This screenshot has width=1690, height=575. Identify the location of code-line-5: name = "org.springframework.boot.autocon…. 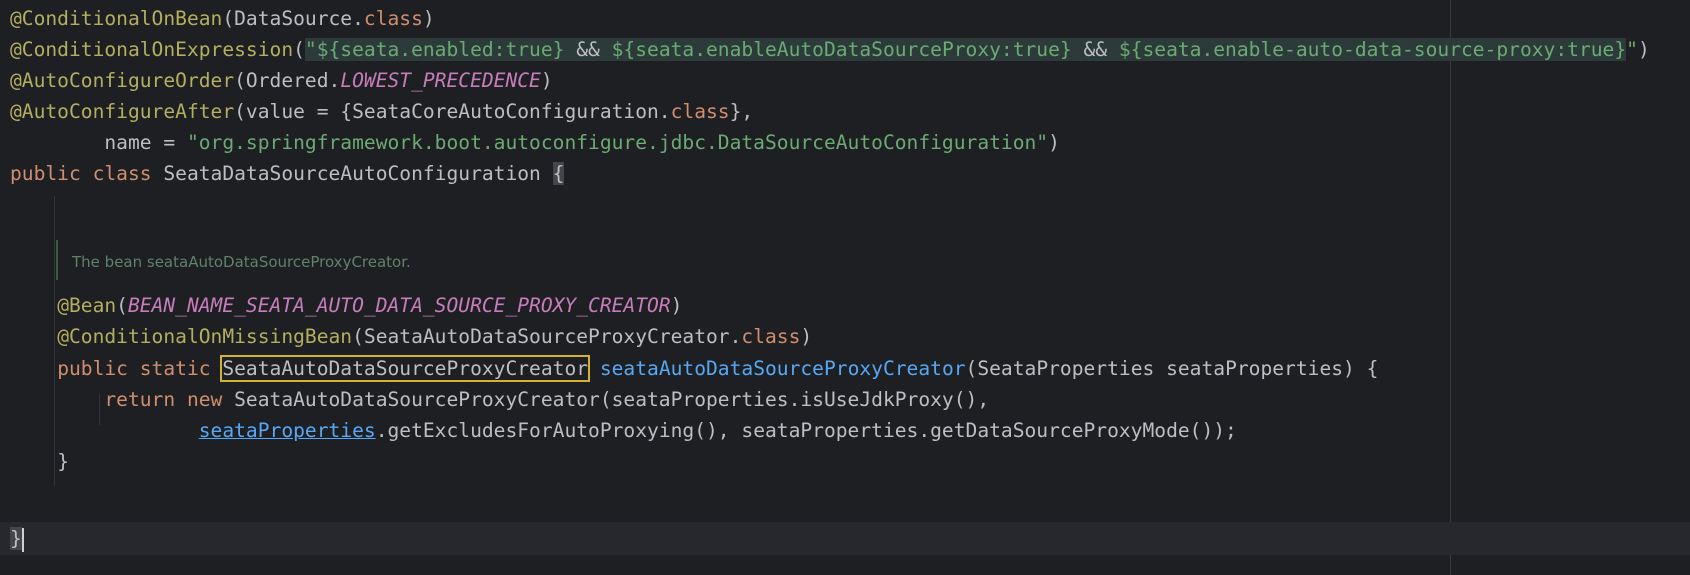
(845, 142).